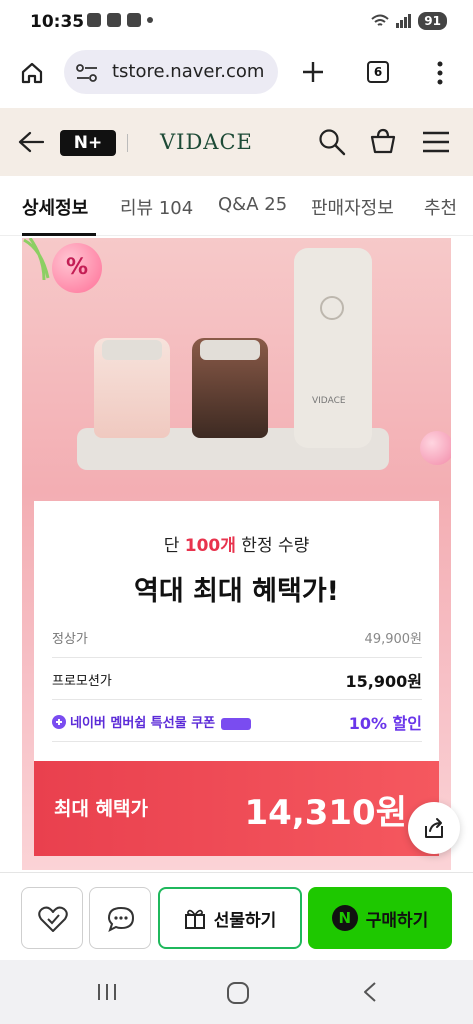 Image resolution: width=473 pixels, height=1024 pixels. What do you see at coordinates (237, 679) in the screenshot?
I see `promotion-price-row: 프로모션가 15,900원` at bounding box center [237, 679].